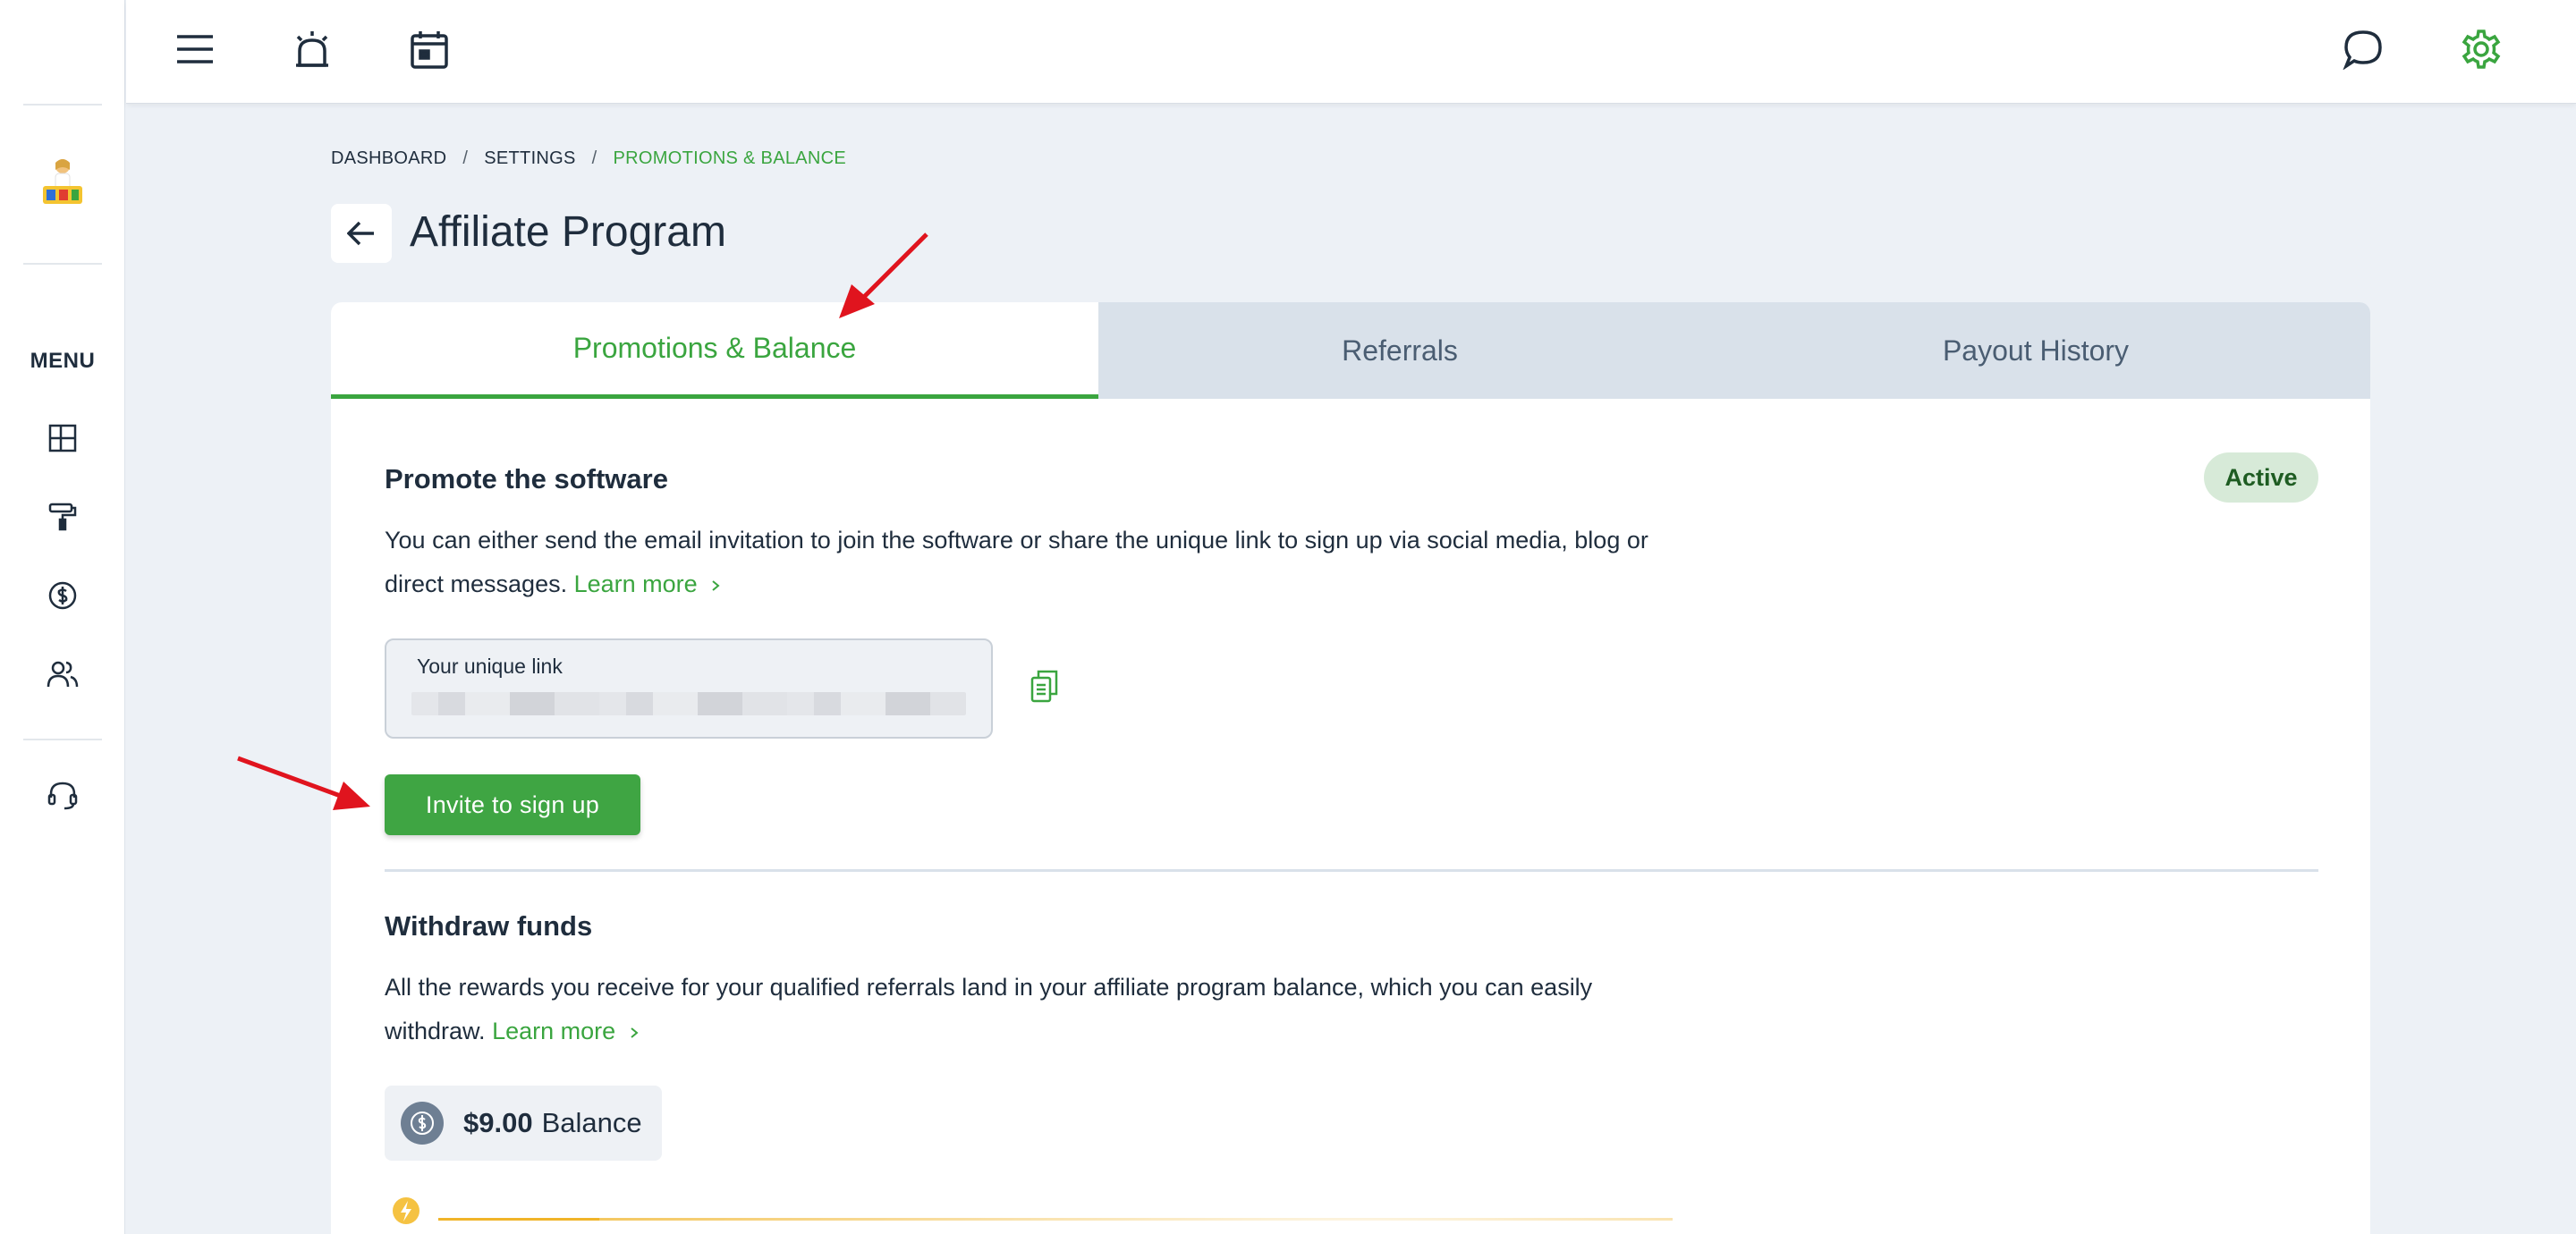 This screenshot has height=1234, width=2576. I want to click on paint-roller-icon, so click(62, 517).